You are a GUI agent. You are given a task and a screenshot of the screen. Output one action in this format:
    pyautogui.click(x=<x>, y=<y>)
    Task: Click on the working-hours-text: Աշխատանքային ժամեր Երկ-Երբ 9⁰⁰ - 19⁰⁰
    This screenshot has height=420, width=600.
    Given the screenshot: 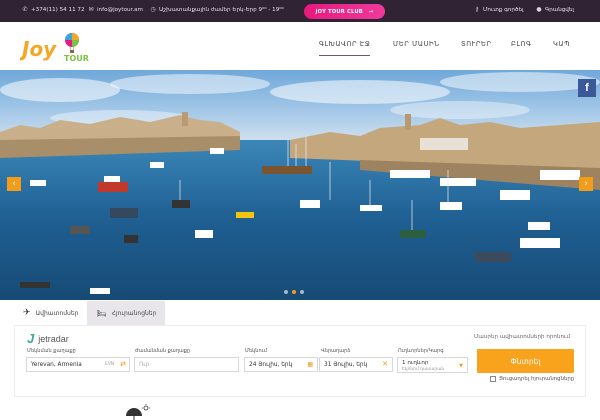 What is the action you would take?
    pyautogui.click(x=221, y=10)
    